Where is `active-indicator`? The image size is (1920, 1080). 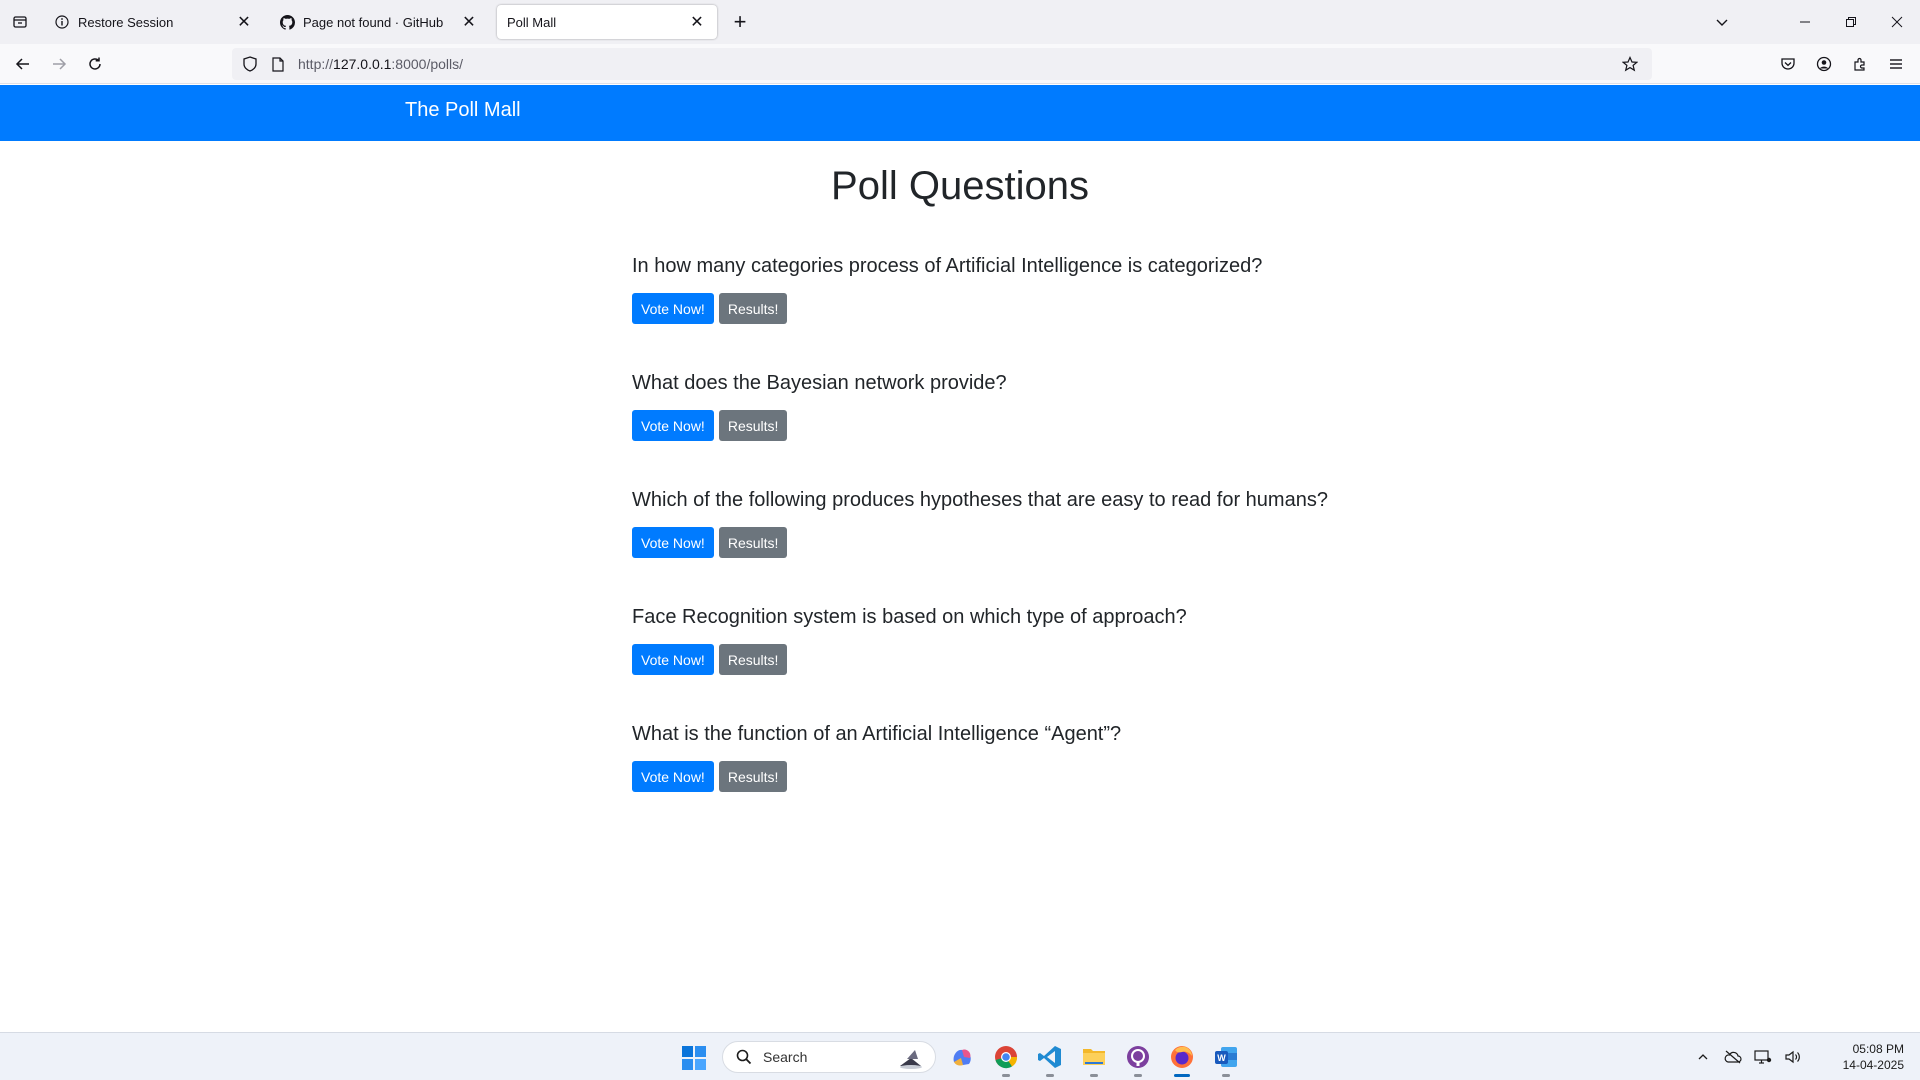 active-indicator is located at coordinates (1182, 1075).